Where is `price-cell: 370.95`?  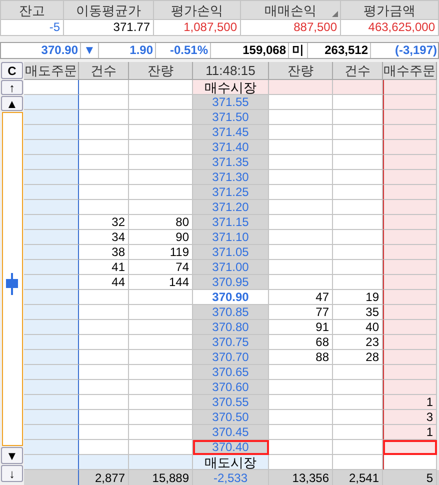
price-cell: 370.95 is located at coordinates (231, 282).